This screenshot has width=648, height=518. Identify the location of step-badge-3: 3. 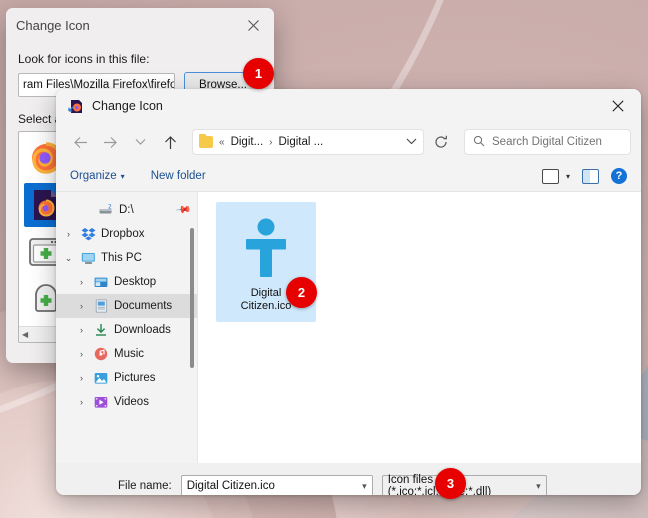
(450, 483).